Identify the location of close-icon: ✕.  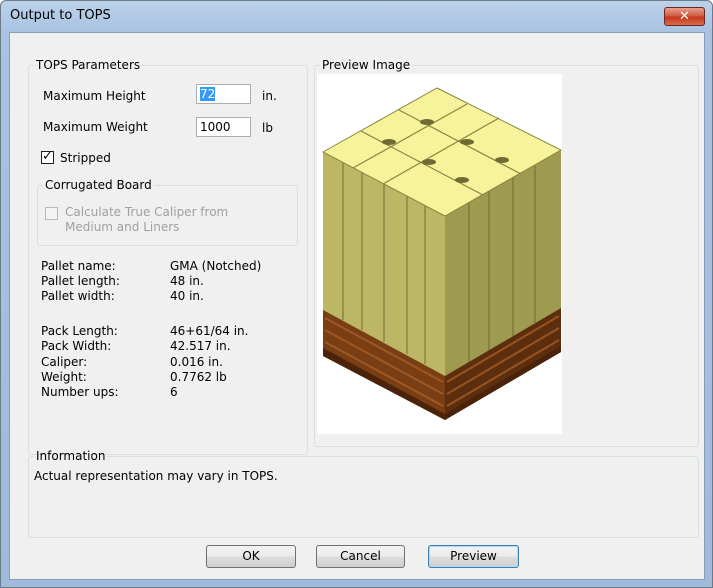
(684, 16).